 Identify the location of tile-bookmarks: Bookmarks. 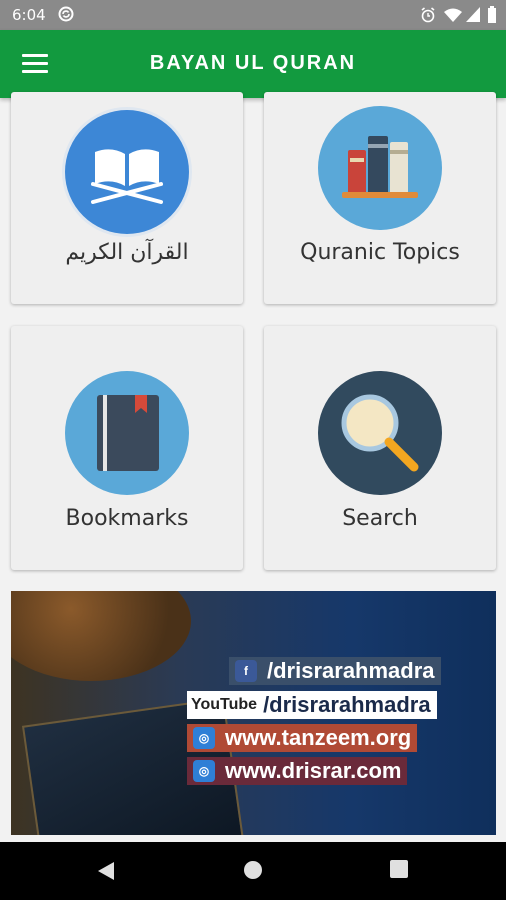
(127, 448).